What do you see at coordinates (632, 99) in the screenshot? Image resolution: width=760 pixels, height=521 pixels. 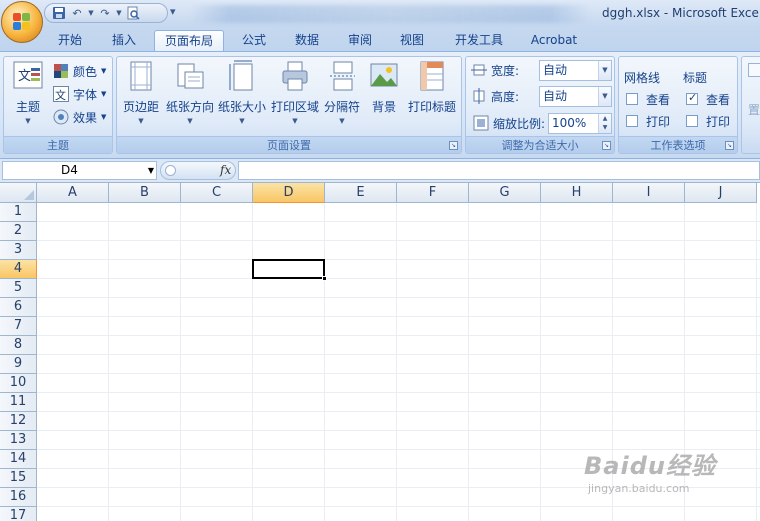 I see `gridlines-view-check` at bounding box center [632, 99].